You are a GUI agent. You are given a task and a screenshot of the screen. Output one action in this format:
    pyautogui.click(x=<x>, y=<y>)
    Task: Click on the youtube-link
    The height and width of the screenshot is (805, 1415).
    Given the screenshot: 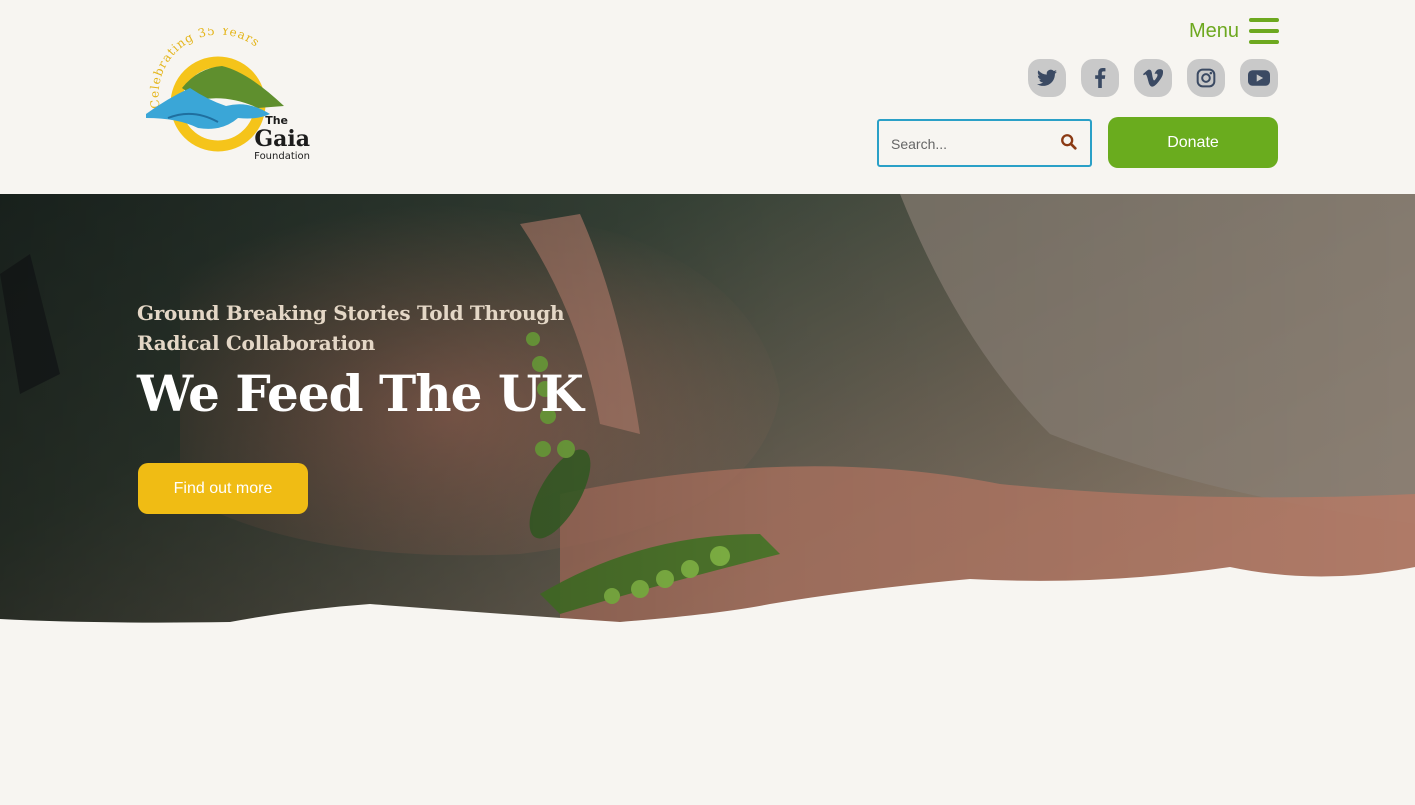 What is the action you would take?
    pyautogui.click(x=1259, y=78)
    